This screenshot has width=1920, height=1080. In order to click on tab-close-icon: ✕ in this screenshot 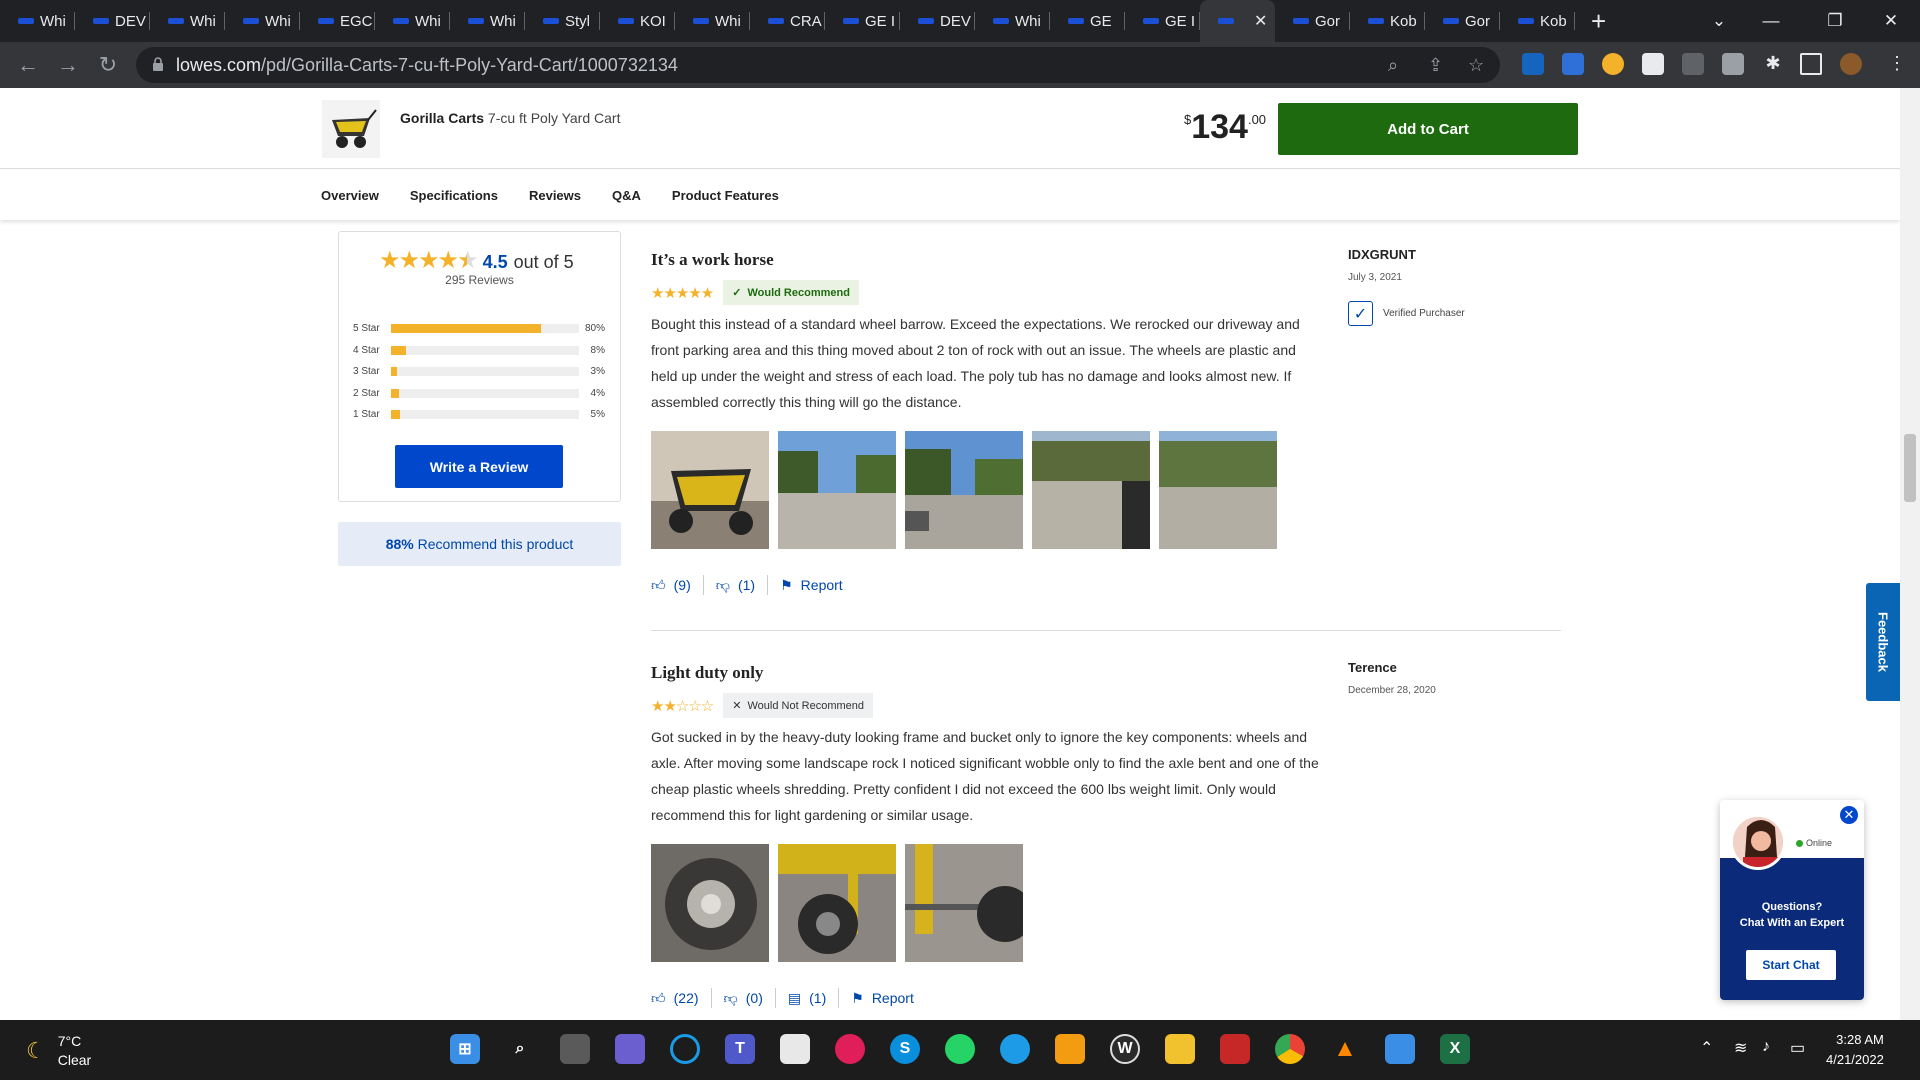, I will do `click(1260, 21)`.